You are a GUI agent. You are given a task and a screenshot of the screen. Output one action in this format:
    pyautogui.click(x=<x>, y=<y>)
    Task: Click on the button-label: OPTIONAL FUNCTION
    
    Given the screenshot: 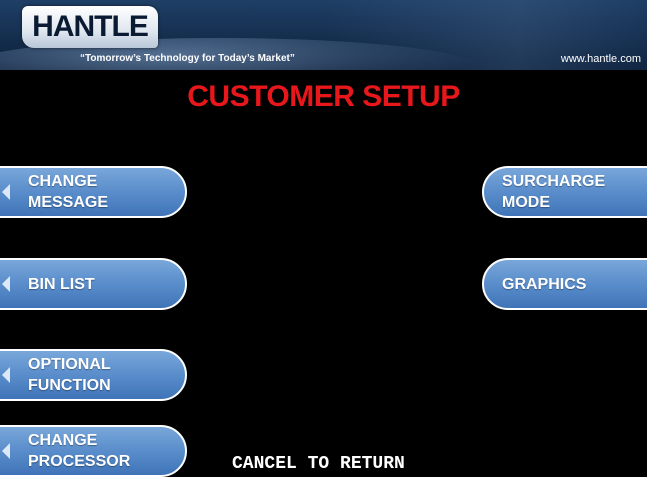 What is the action you would take?
    pyautogui.click(x=69, y=375)
    